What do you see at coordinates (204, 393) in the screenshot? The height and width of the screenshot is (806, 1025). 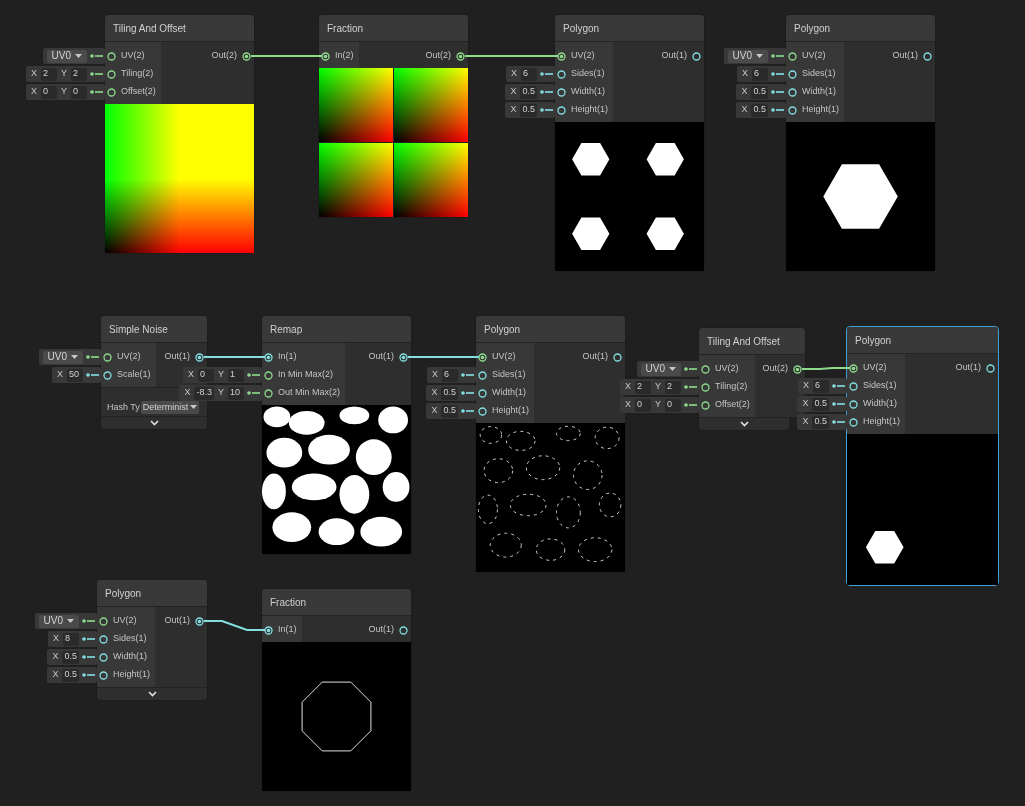 I see `value-field: -8.3` at bounding box center [204, 393].